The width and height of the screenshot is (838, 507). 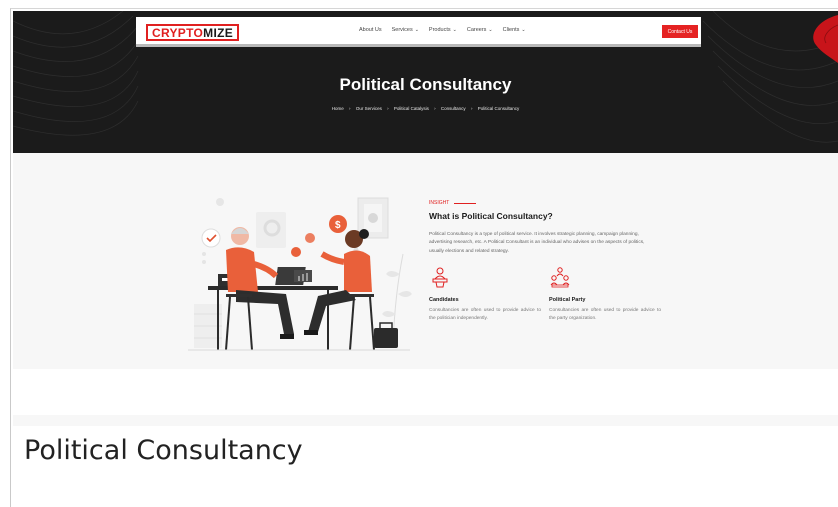 What do you see at coordinates (465, 203) in the screenshot?
I see `eyebrow-underline` at bounding box center [465, 203].